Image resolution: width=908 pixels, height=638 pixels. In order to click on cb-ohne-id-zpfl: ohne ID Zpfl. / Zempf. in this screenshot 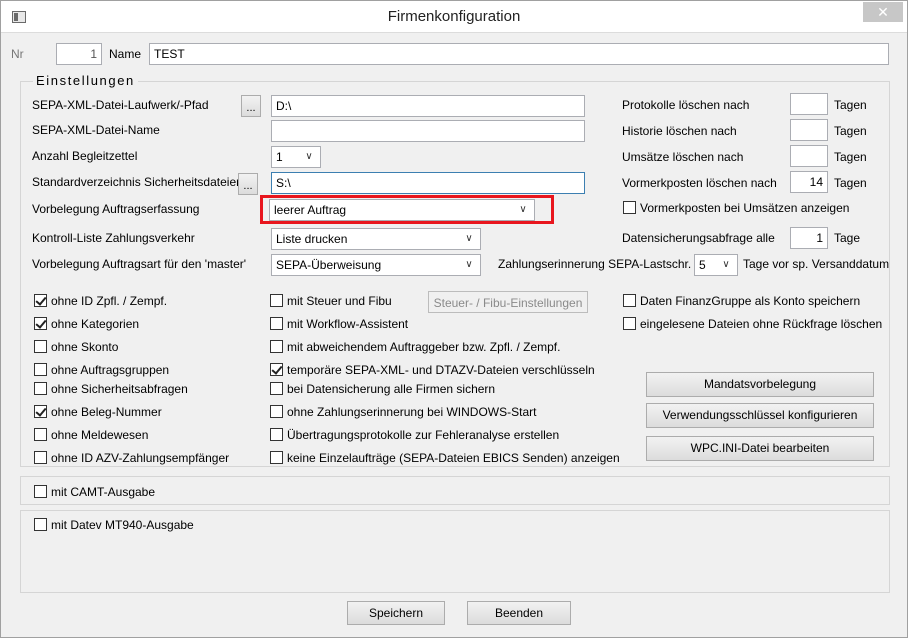, I will do `click(100, 301)`.